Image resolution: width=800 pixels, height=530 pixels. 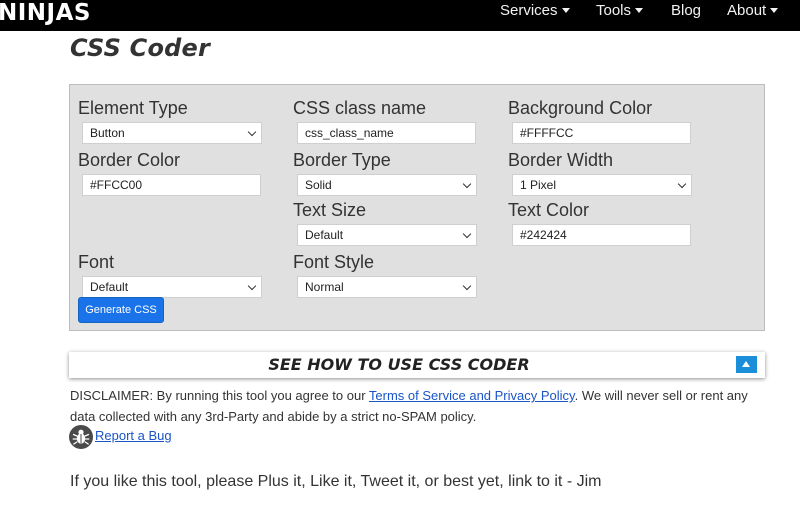 What do you see at coordinates (746, 364) in the screenshot?
I see `collapse-toggle-icon` at bounding box center [746, 364].